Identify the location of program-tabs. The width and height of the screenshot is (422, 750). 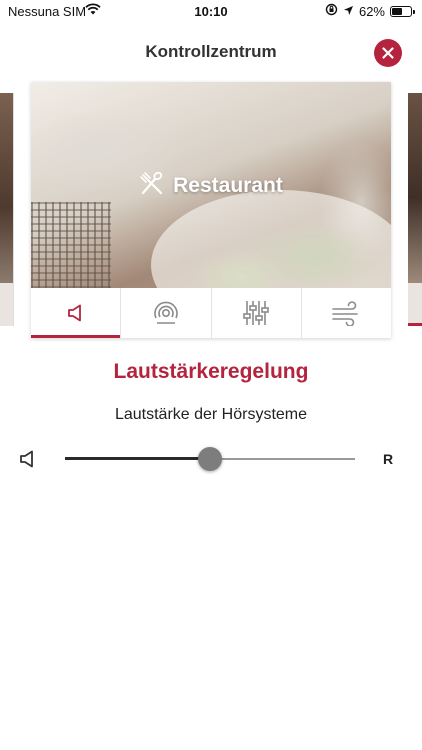
(211, 313).